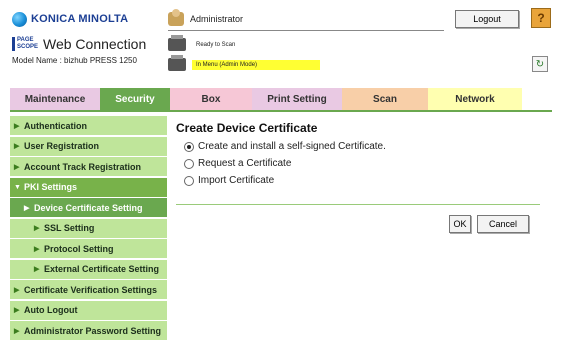  I want to click on content-divider, so click(358, 204).